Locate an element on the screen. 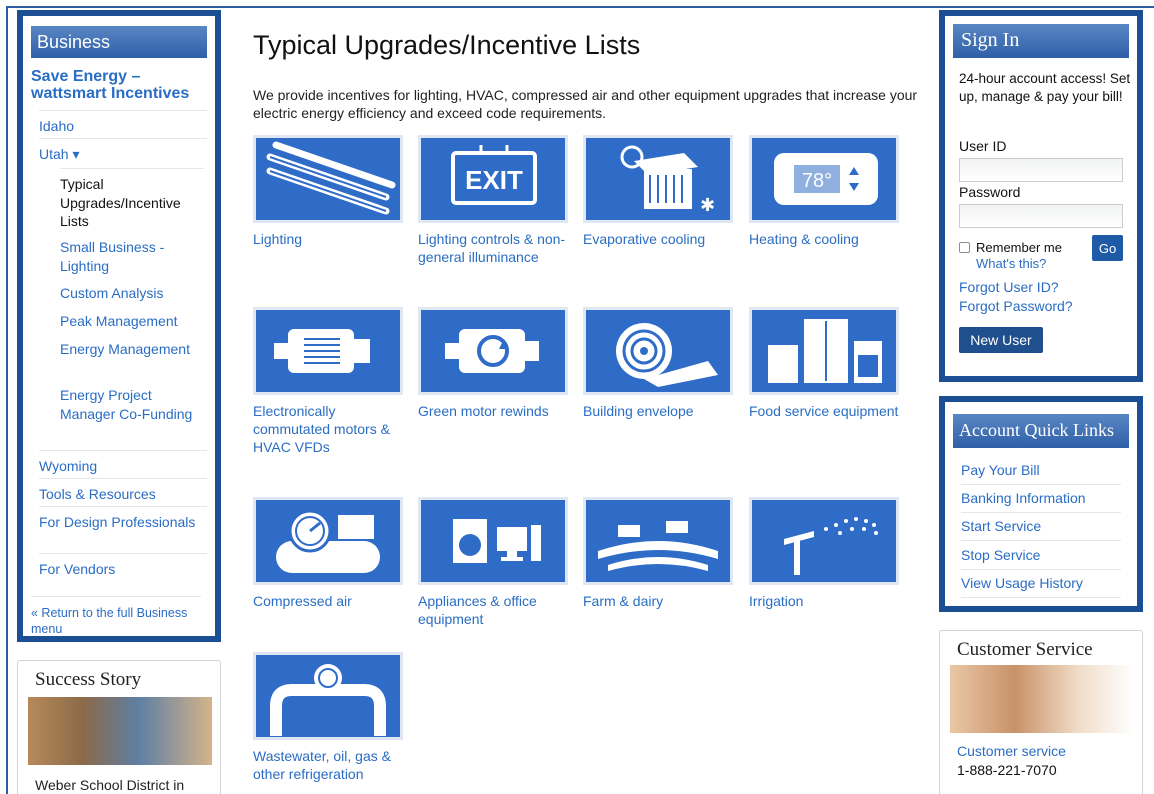  tile-green-motor-rewinds: Green motor rewinds is located at coordinates (493, 363).